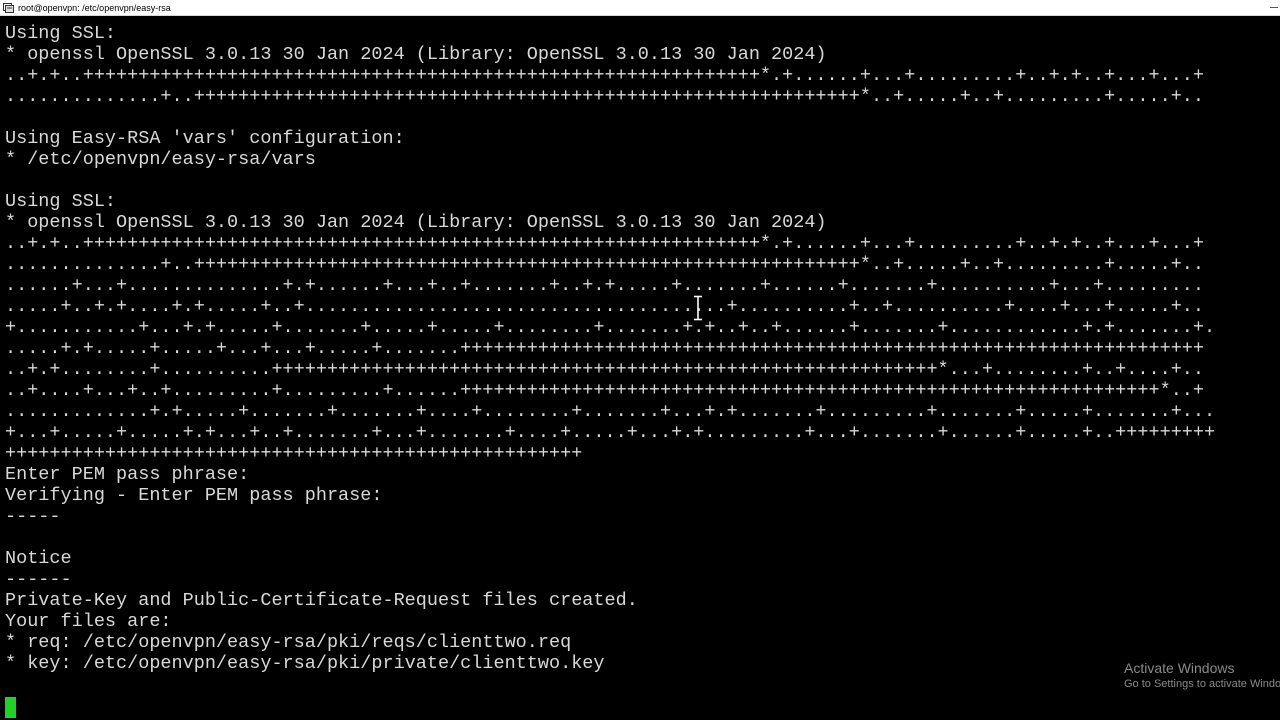  Describe the element at coordinates (38, 579) in the screenshot. I see `terminal-line: ------` at that location.